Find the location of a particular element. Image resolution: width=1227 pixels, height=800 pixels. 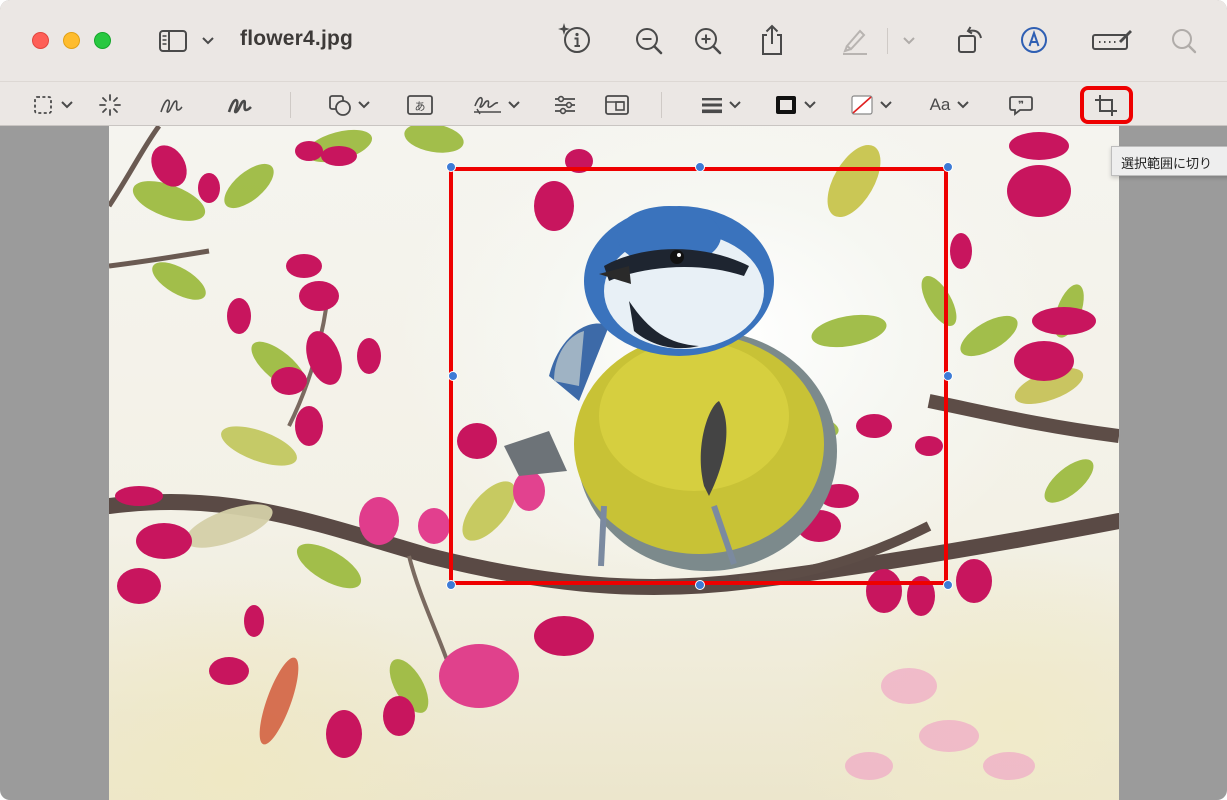

resize-icon is located at coordinates (617, 105).